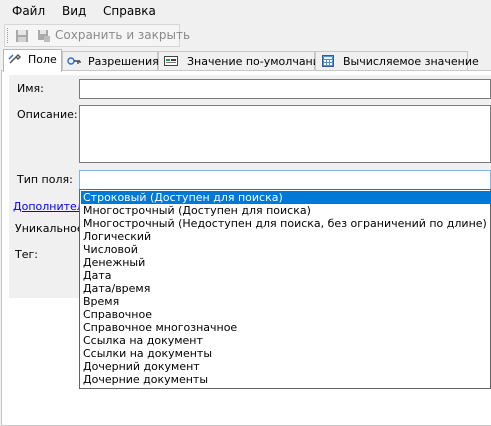 The height and width of the screenshot is (426, 491). What do you see at coordinates (286, 314) in the screenshot?
I see `field-type-option: Справочное` at bounding box center [286, 314].